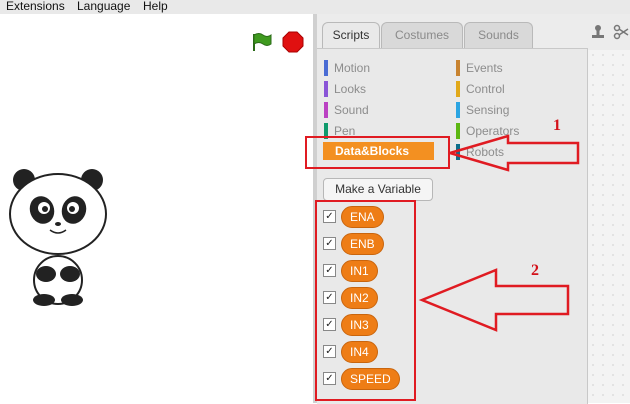  What do you see at coordinates (498, 35) in the screenshot?
I see `tab-sounds: Sounds` at bounding box center [498, 35].